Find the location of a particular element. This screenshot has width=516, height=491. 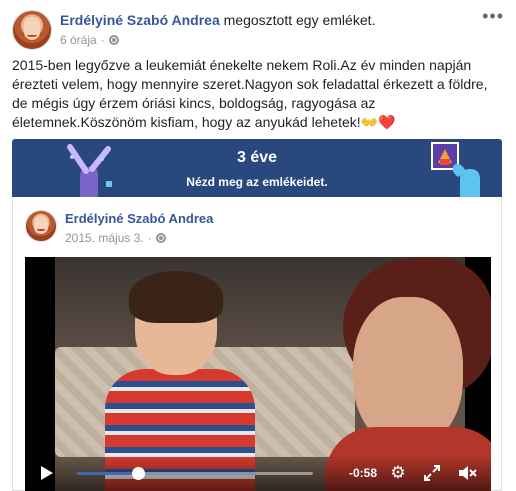

fullscreen-icon is located at coordinates (432, 473).